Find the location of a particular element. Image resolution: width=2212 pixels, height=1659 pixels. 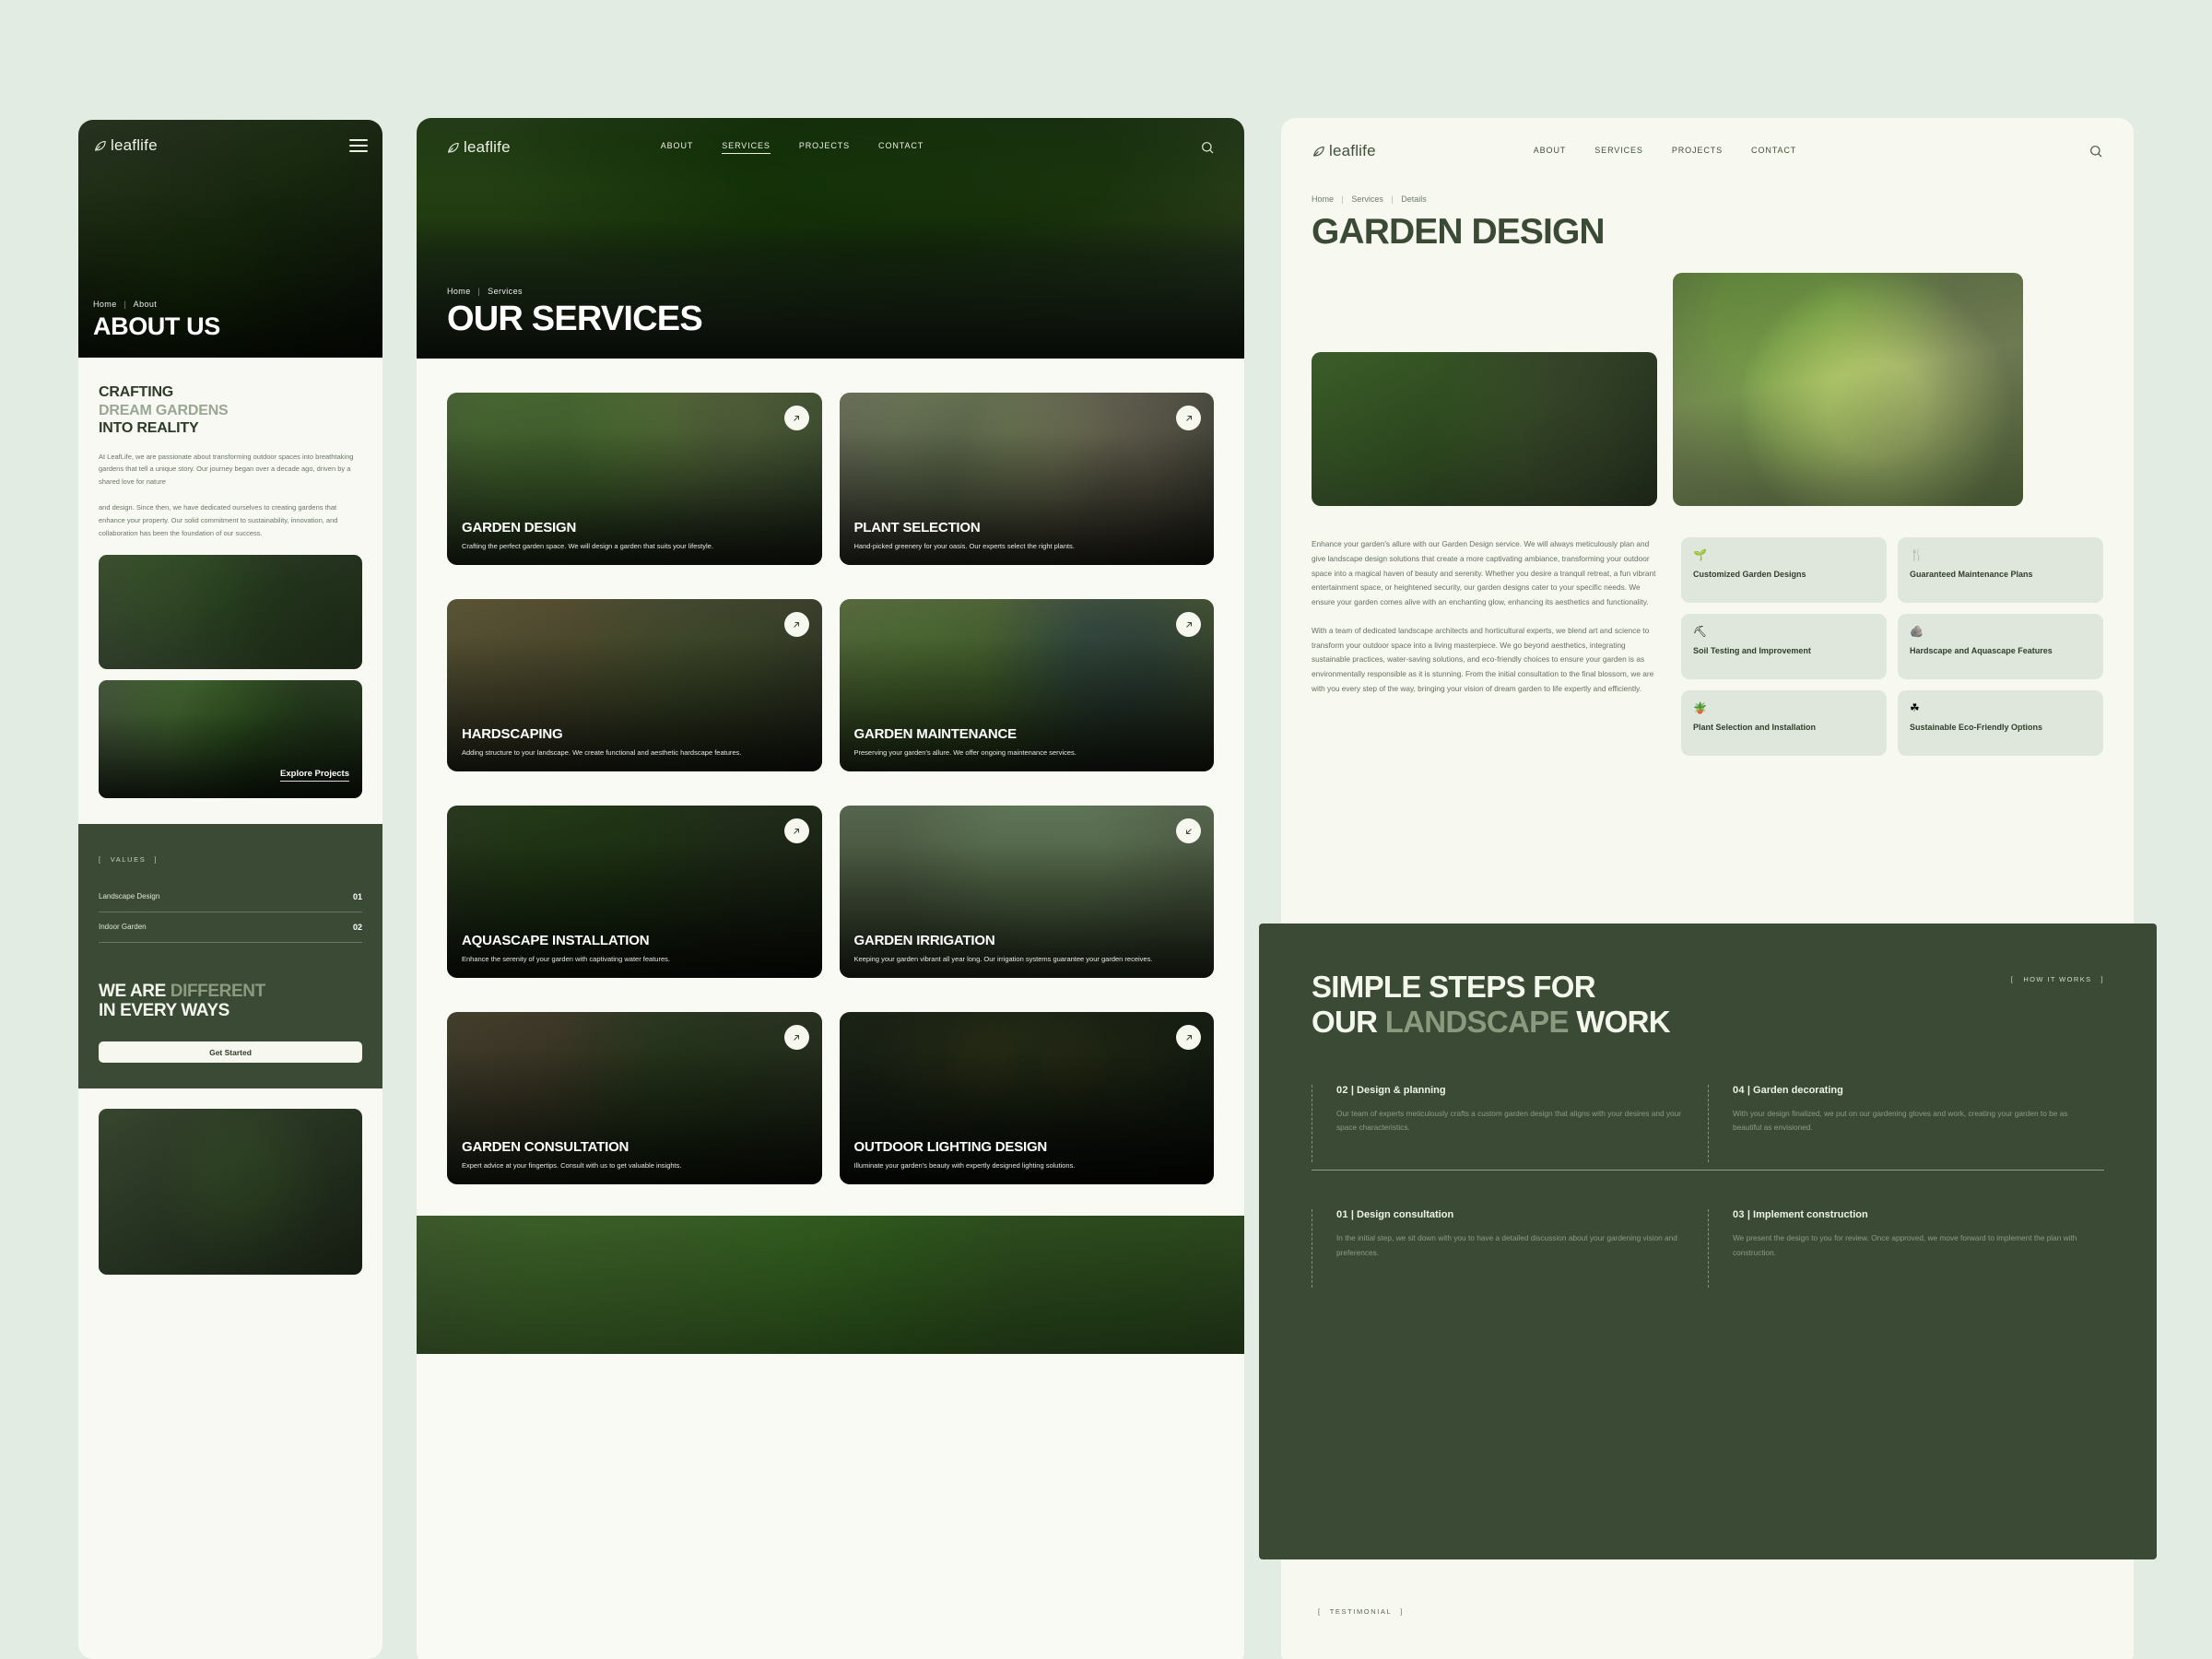

leaf-icon is located at coordinates (1318, 152).